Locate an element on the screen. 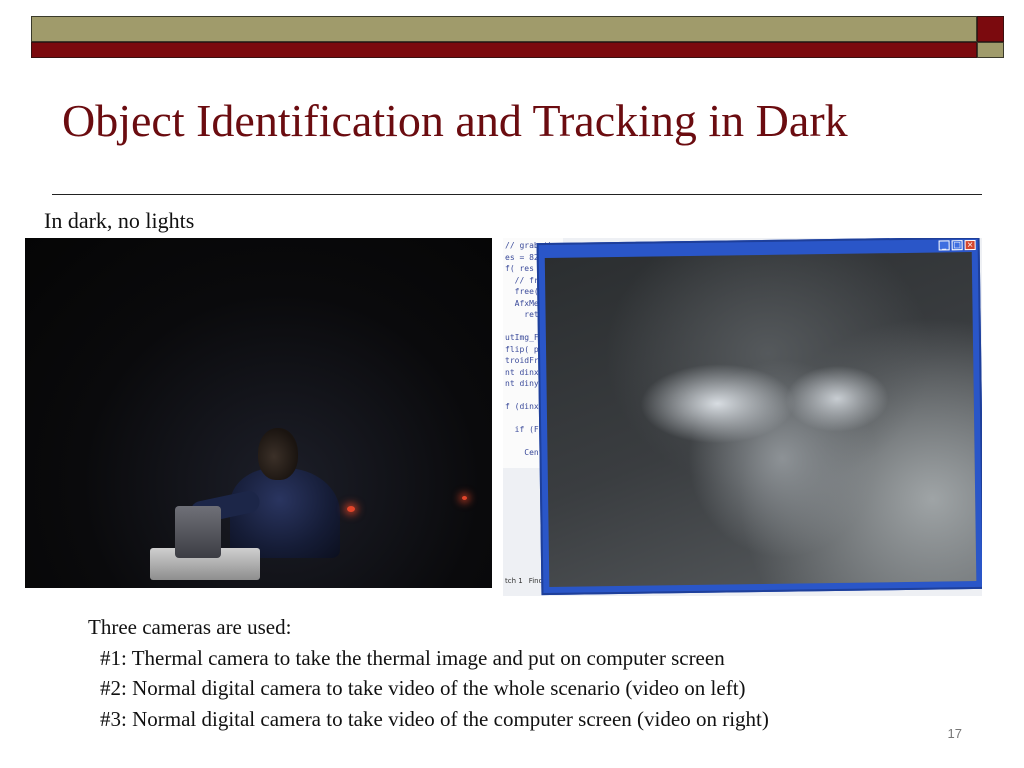 The image size is (1024, 768). red-indicator-light-far is located at coordinates (464, 498).